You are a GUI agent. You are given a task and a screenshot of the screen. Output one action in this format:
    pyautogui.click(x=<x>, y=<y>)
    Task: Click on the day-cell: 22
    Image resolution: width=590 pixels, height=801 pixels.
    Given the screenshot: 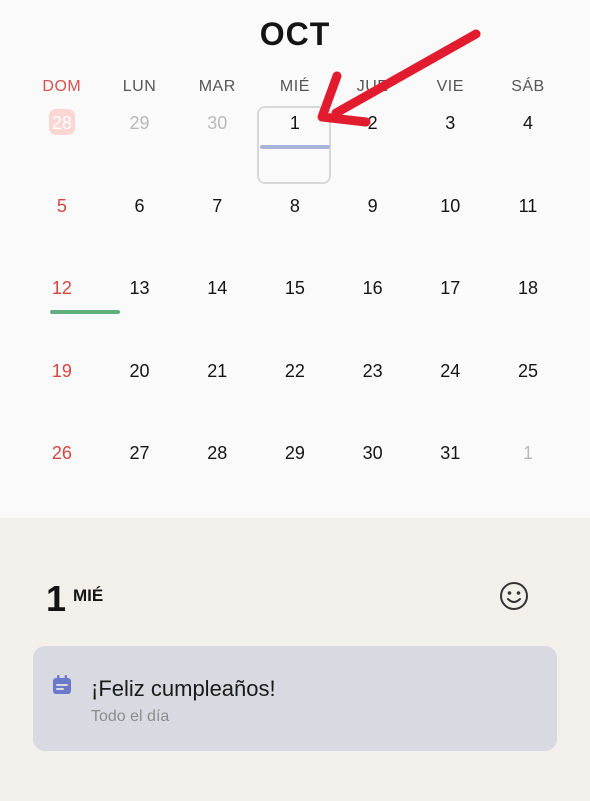 What is the action you would take?
    pyautogui.click(x=295, y=393)
    